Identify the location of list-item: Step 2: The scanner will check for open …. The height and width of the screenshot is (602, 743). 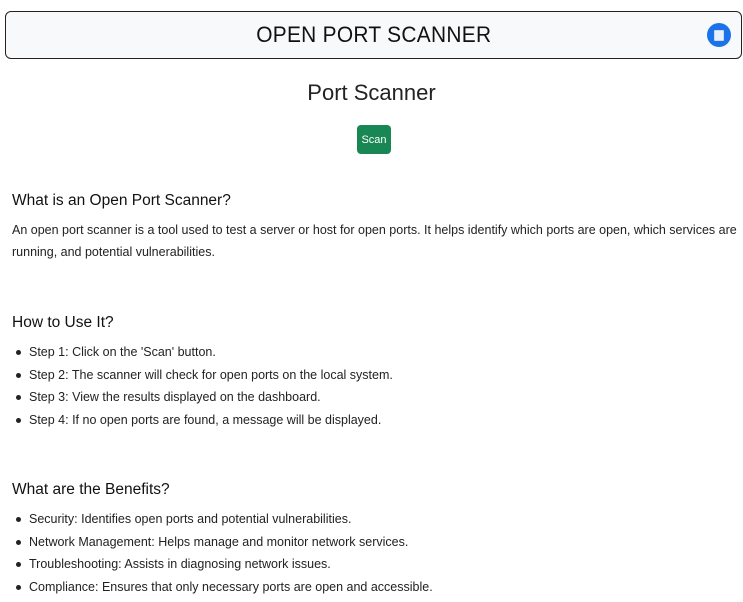
(374, 375).